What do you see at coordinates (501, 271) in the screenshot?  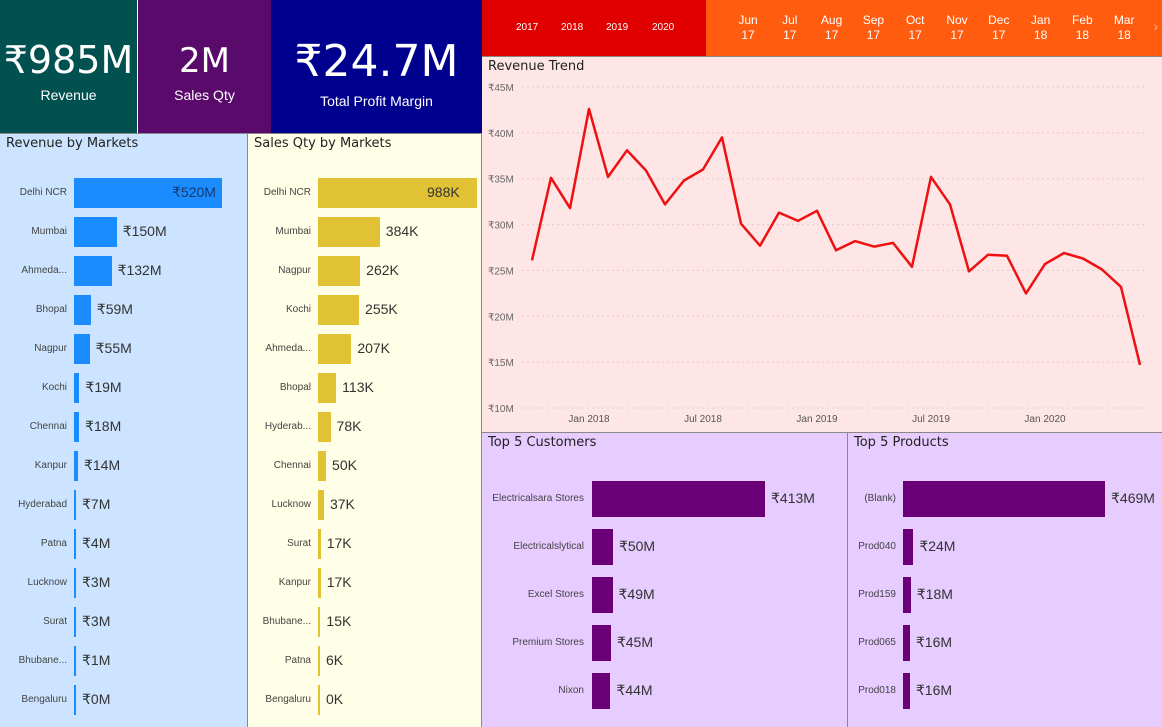 I see `y-tick-label: ₹25M` at bounding box center [501, 271].